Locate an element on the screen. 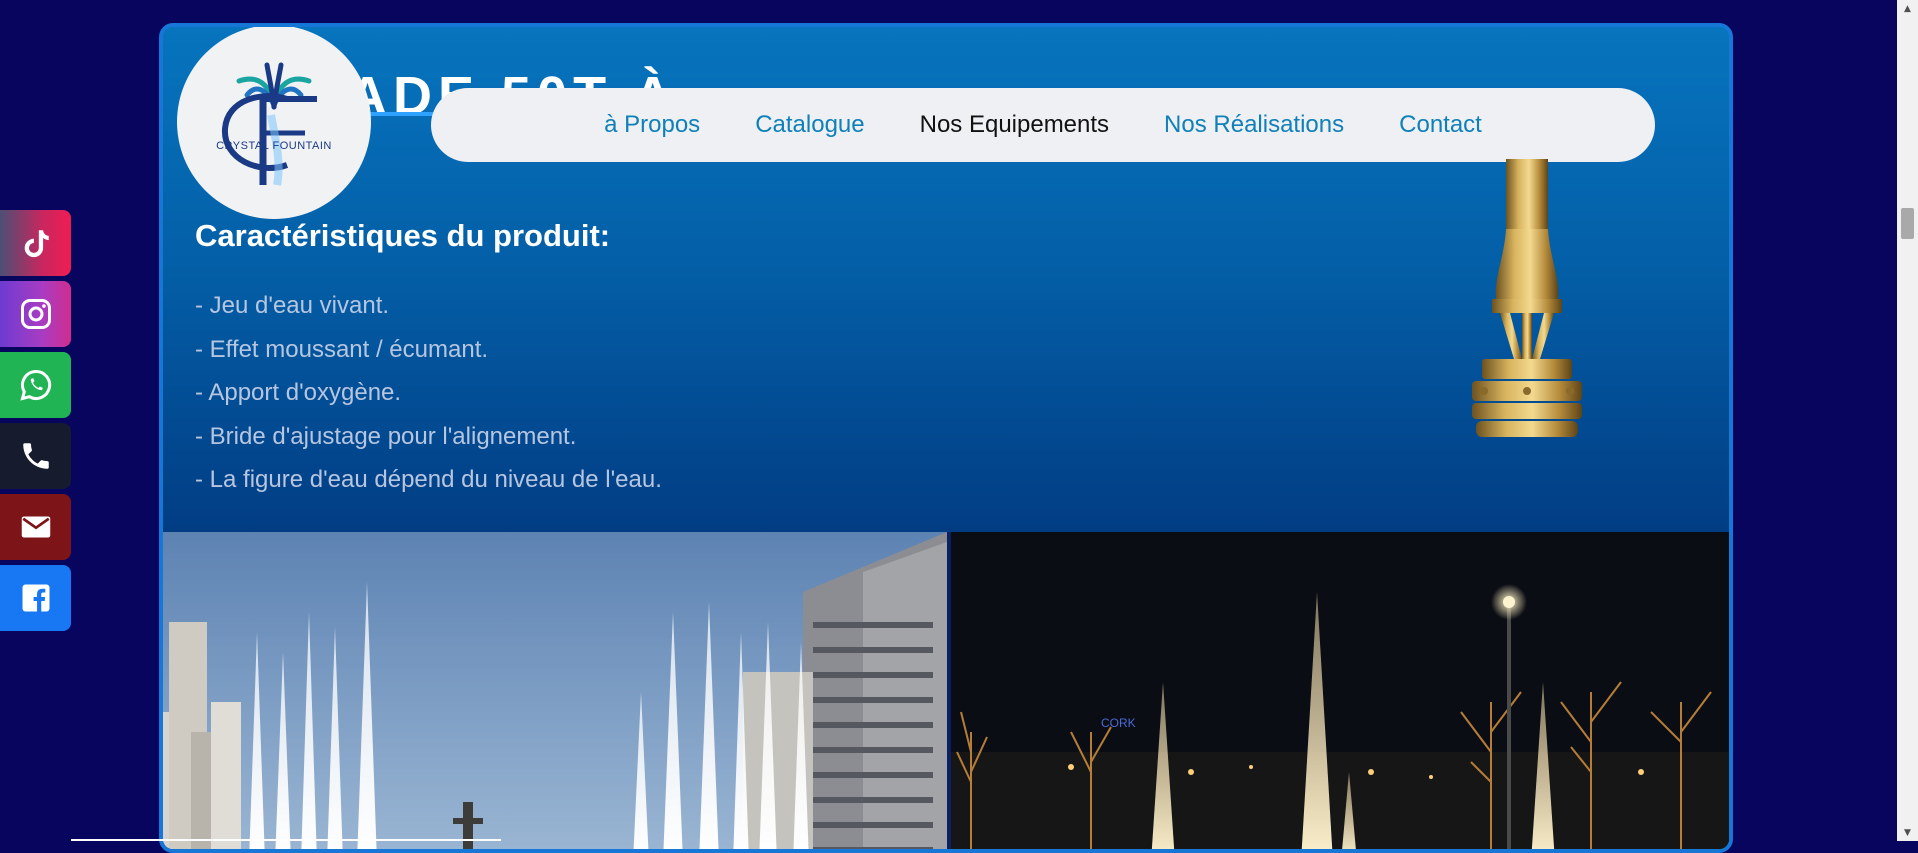 This screenshot has height=853, width=1918. email-button is located at coordinates (35, 527).